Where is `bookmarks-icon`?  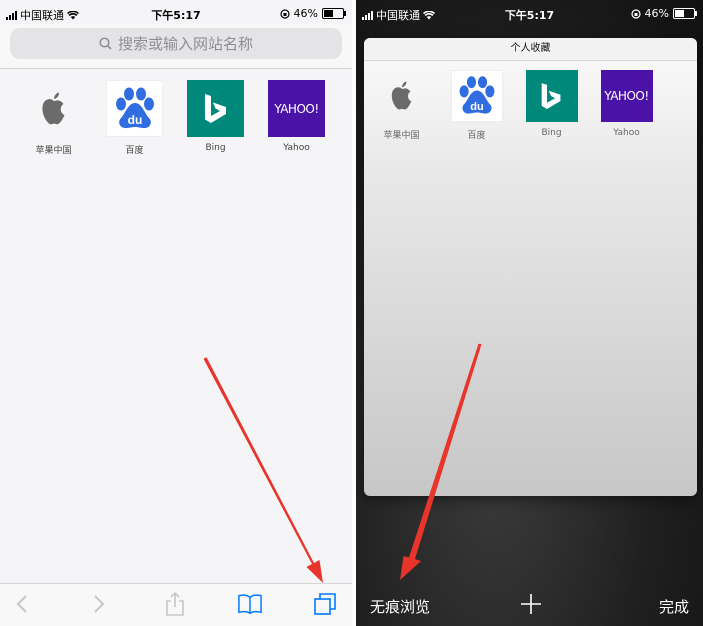 bookmarks-icon is located at coordinates (250, 604).